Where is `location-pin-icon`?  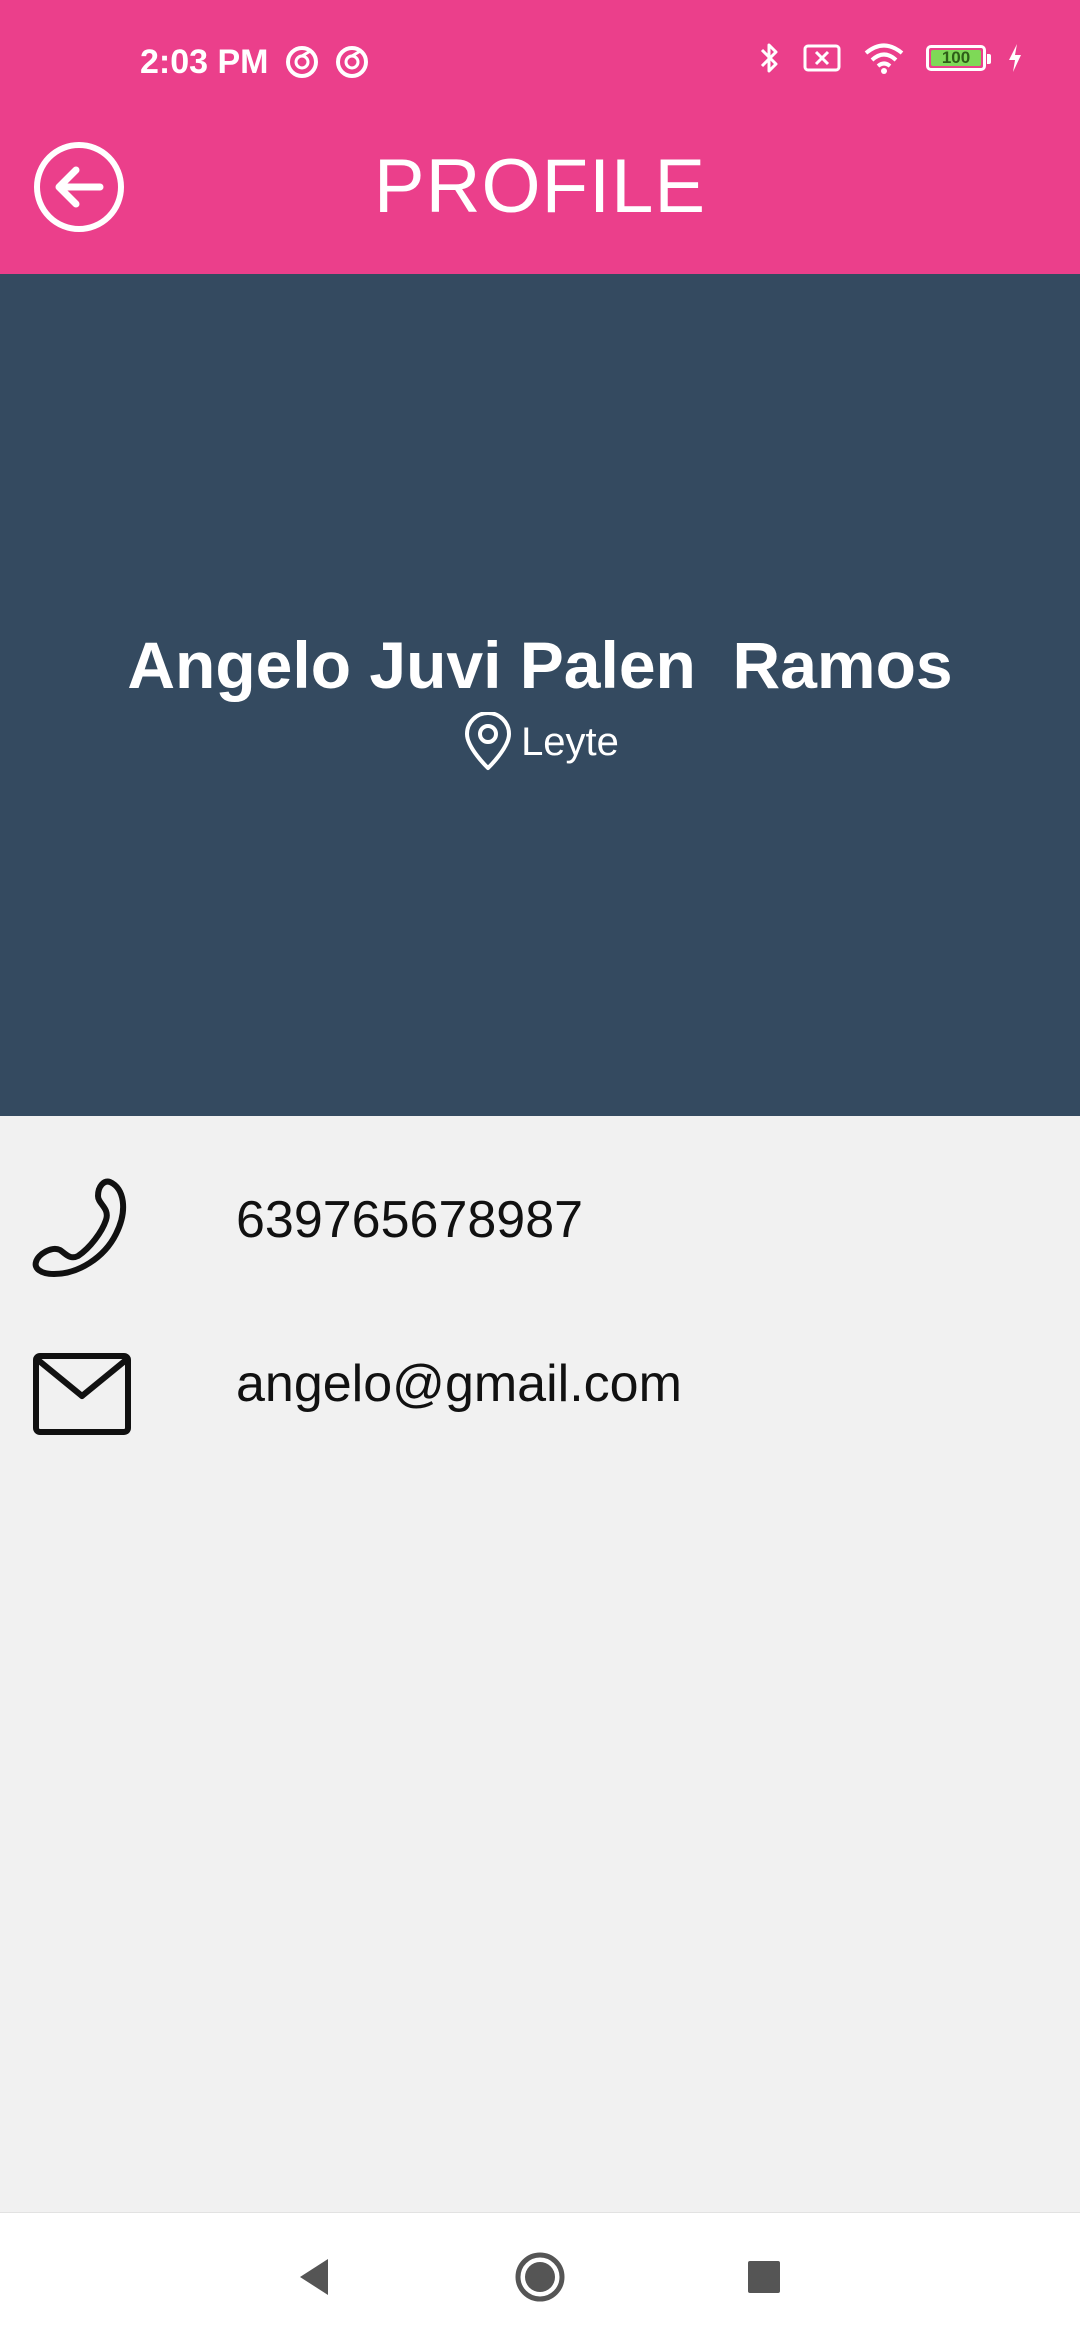 location-pin-icon is located at coordinates (488, 741).